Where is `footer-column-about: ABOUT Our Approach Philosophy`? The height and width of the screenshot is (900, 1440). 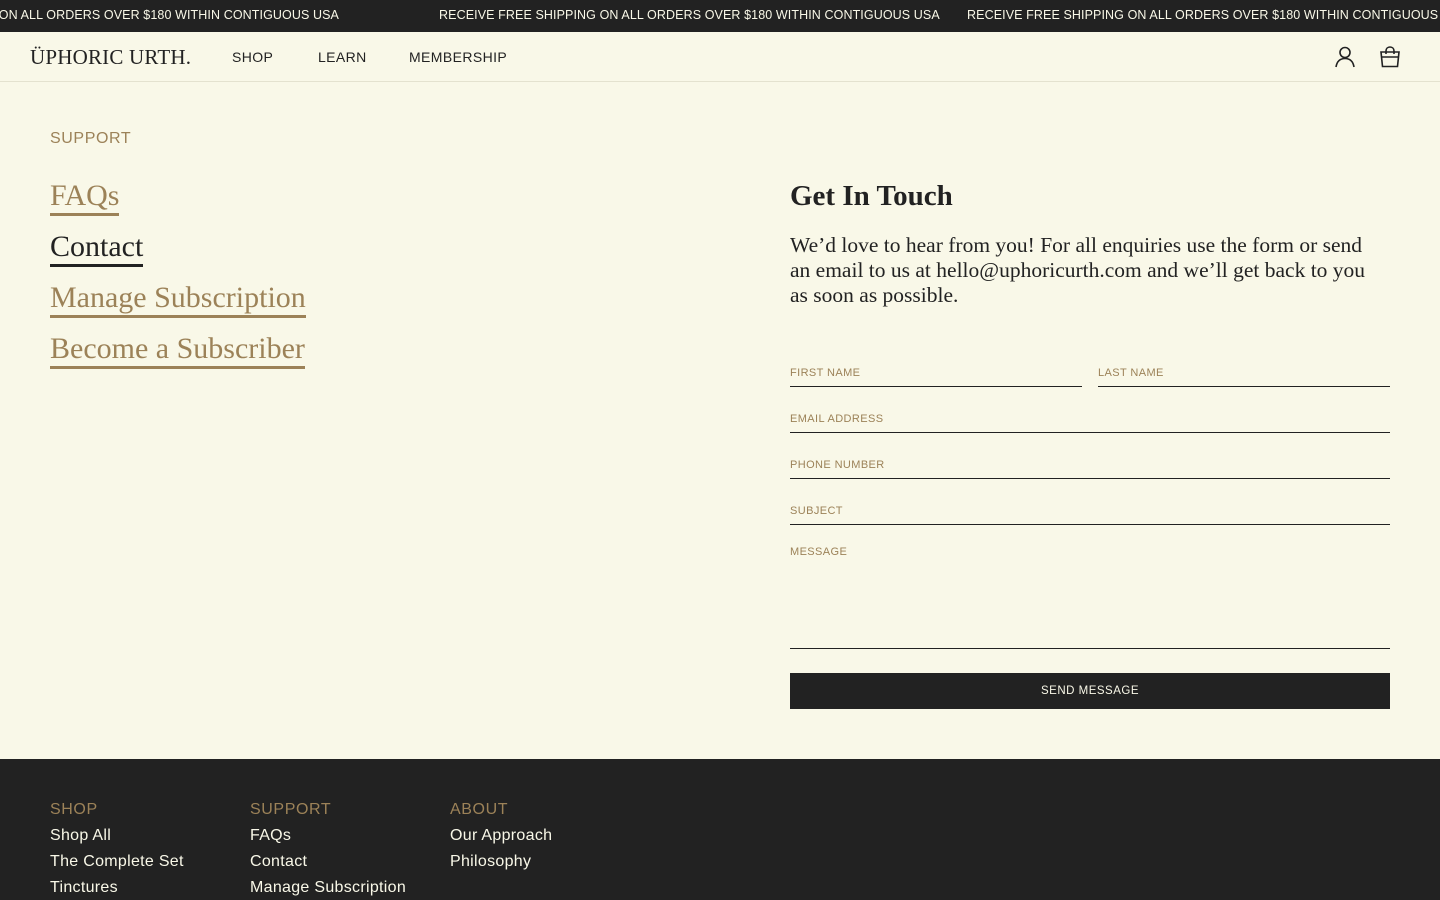 footer-column-about: ABOUT Our Approach Philosophy is located at coordinates (501, 840).